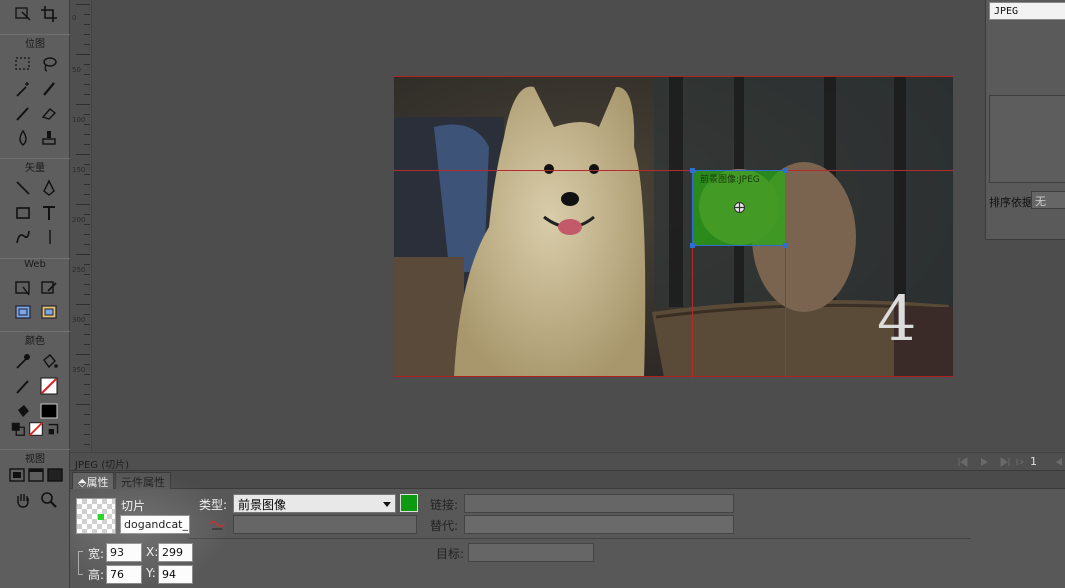 This screenshot has height=588, width=1065. I want to click on slice-icon, so click(49, 288).